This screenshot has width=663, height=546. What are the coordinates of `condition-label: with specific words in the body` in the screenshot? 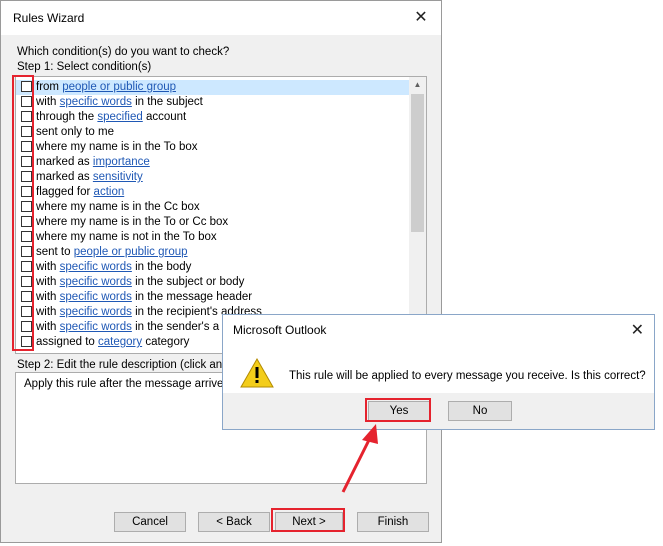 It's located at (113, 267).